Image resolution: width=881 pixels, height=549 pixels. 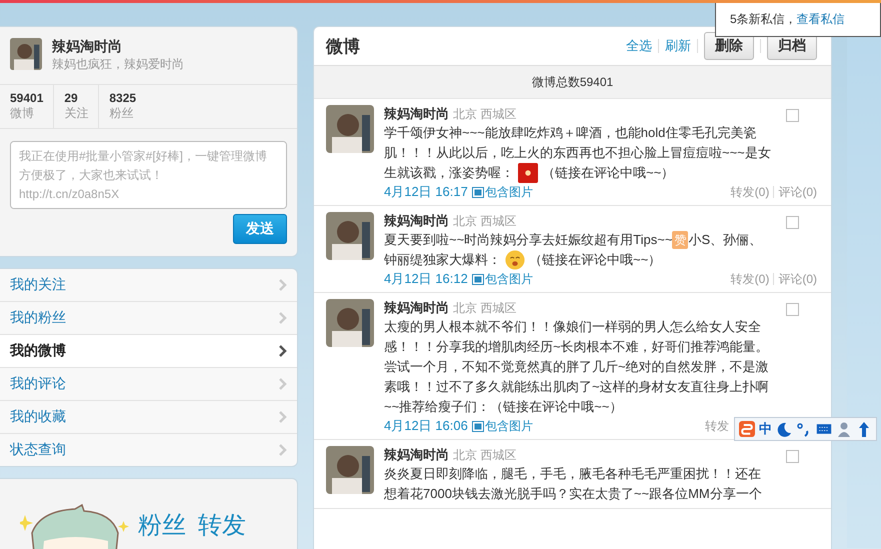 What do you see at coordinates (824, 429) in the screenshot?
I see `keyboard-icon` at bounding box center [824, 429].